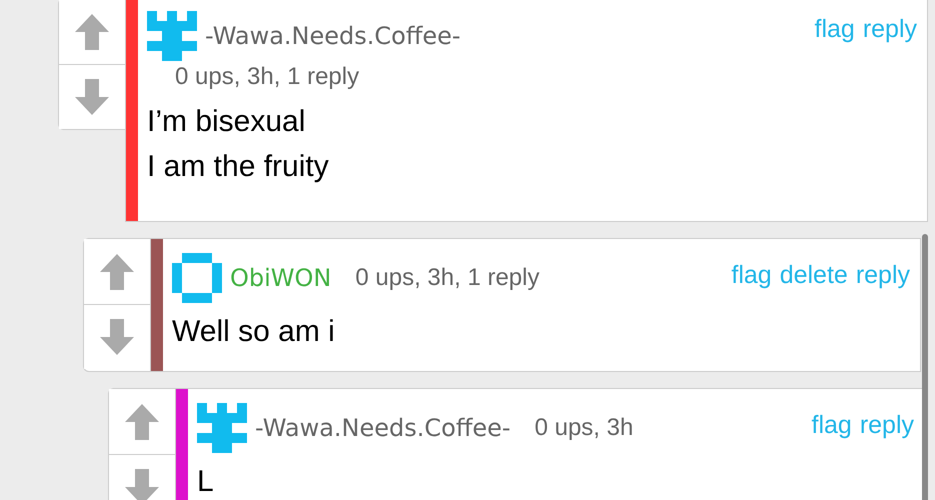 Image resolution: width=935 pixels, height=500 pixels. What do you see at coordinates (281, 278) in the screenshot?
I see `username-link: ObiWON` at bounding box center [281, 278].